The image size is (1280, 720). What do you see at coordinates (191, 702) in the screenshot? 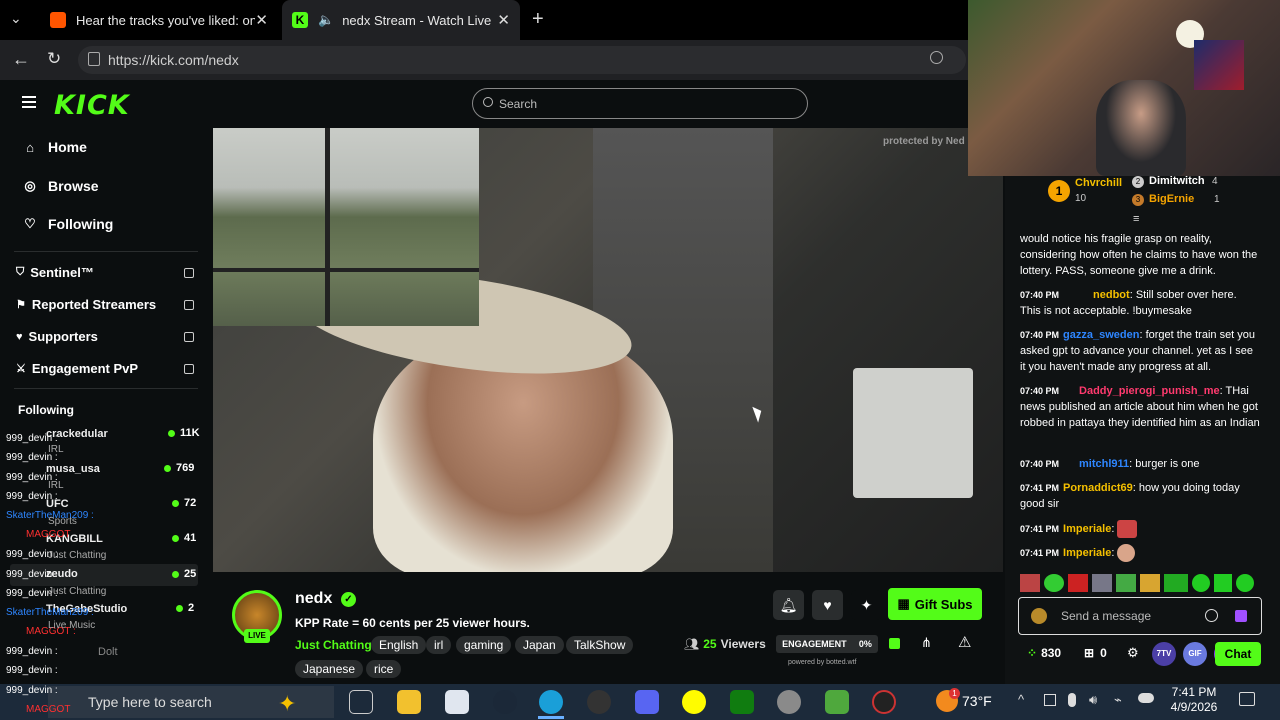
I see `taskbar-search-input: Type here to search ✦` at bounding box center [191, 702].